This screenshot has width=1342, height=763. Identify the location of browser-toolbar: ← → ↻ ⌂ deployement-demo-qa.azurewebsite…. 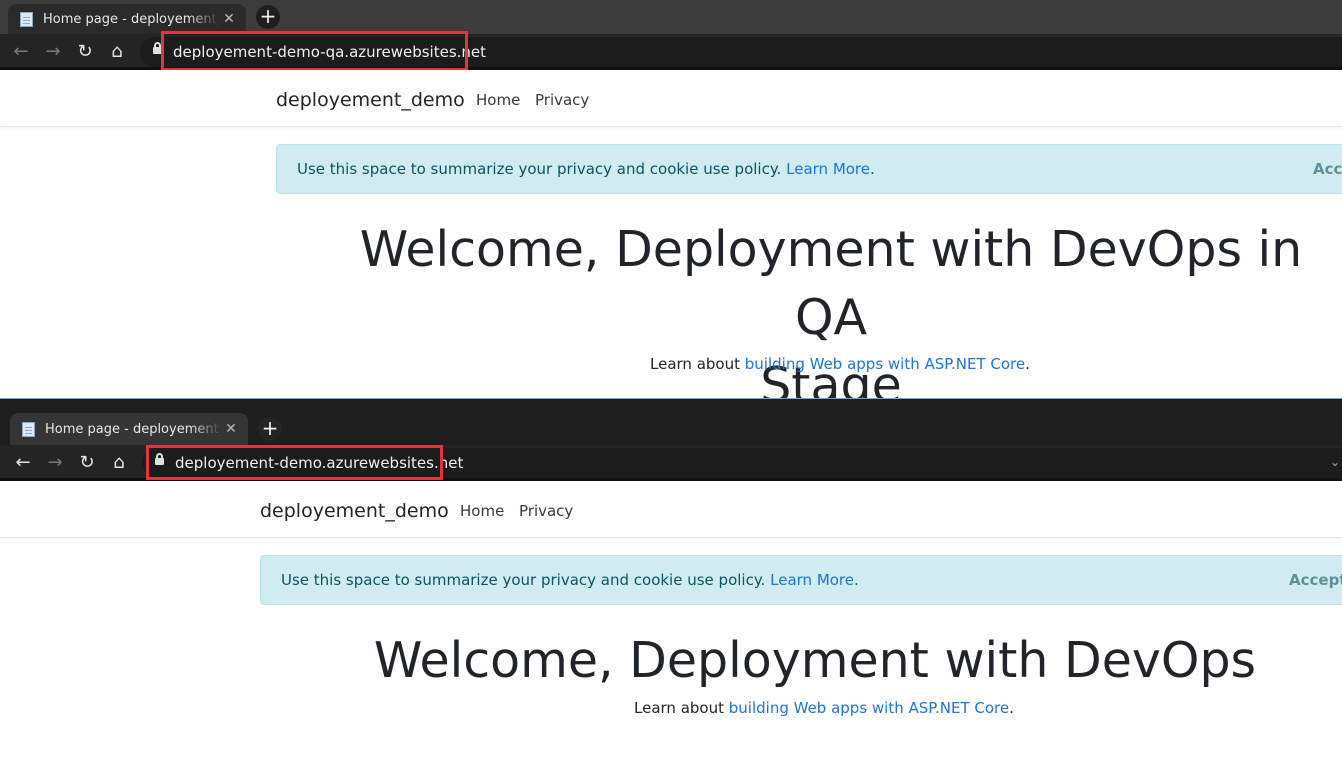
(671, 51).